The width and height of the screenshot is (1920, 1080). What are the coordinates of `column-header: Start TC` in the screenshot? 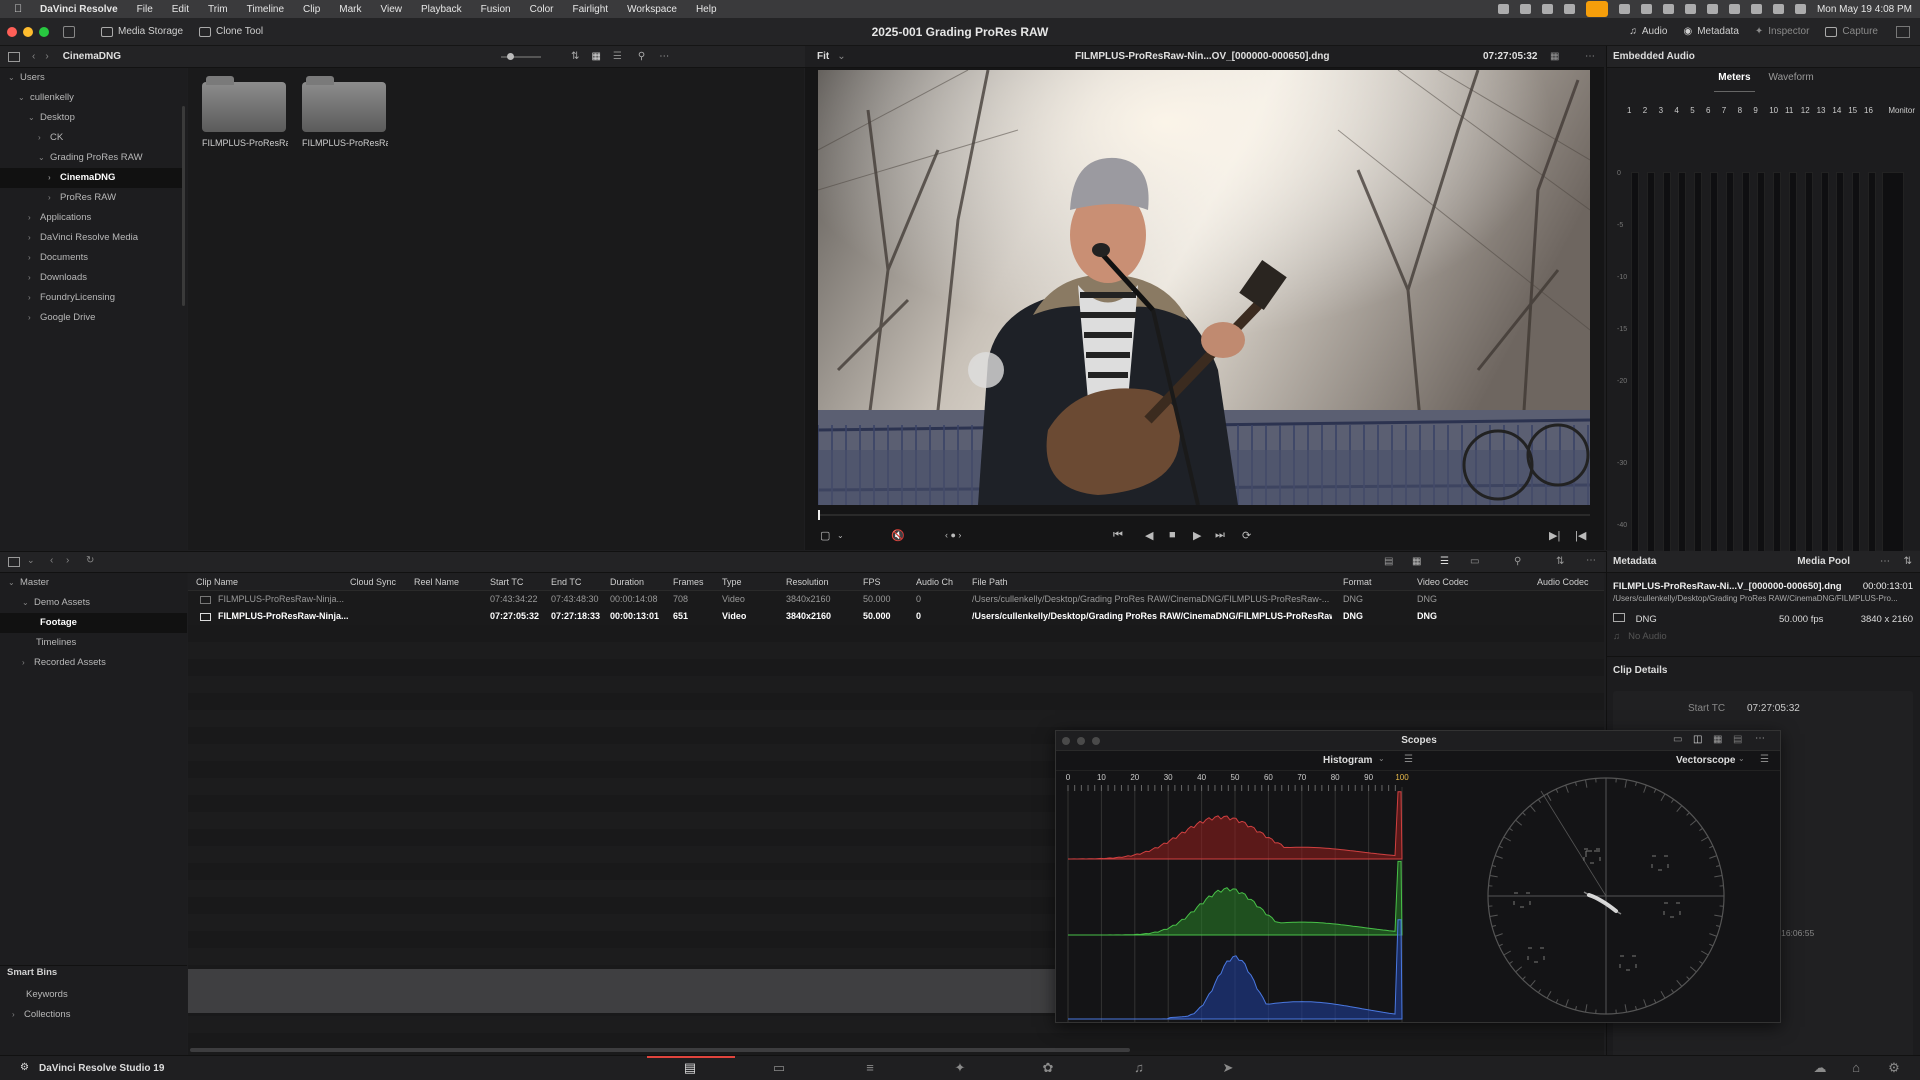 It's located at (506, 582).